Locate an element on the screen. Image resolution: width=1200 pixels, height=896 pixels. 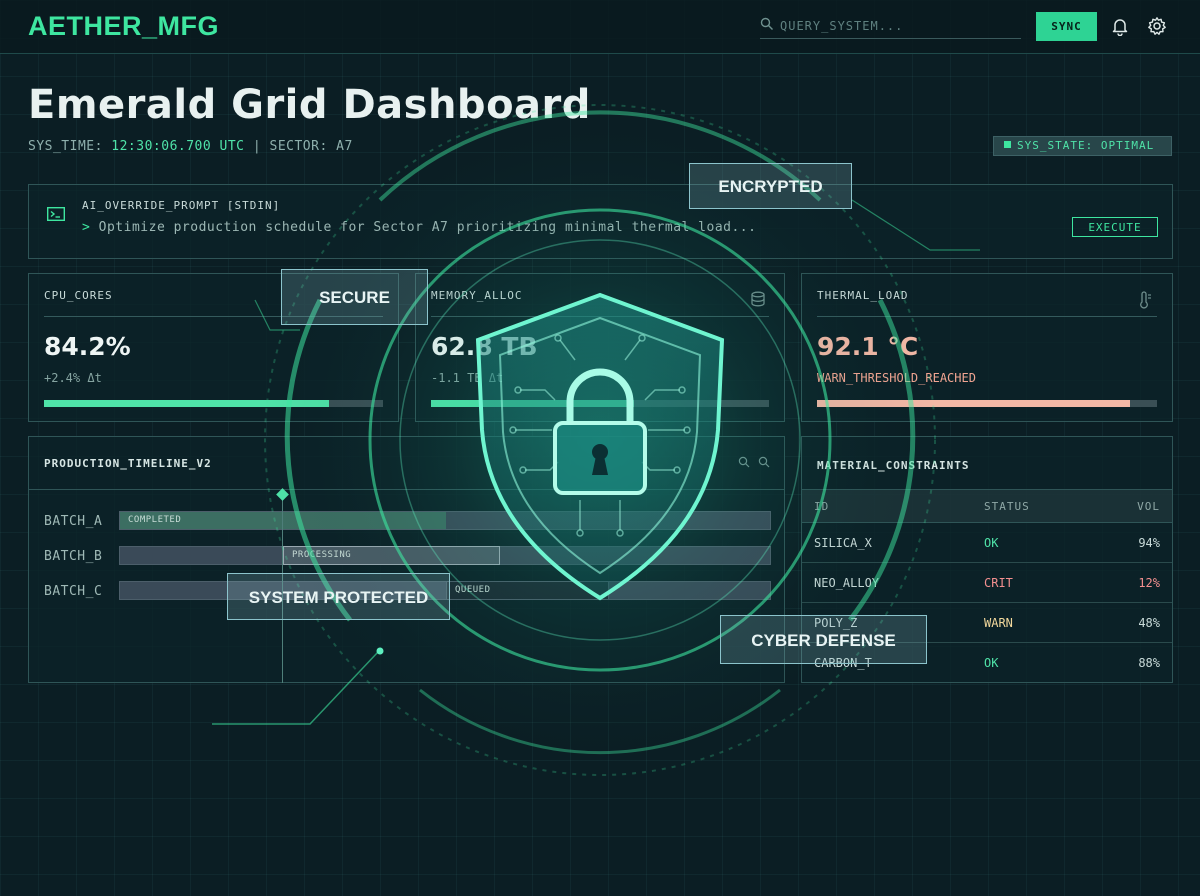
bell-icon is located at coordinates (1120, 26).